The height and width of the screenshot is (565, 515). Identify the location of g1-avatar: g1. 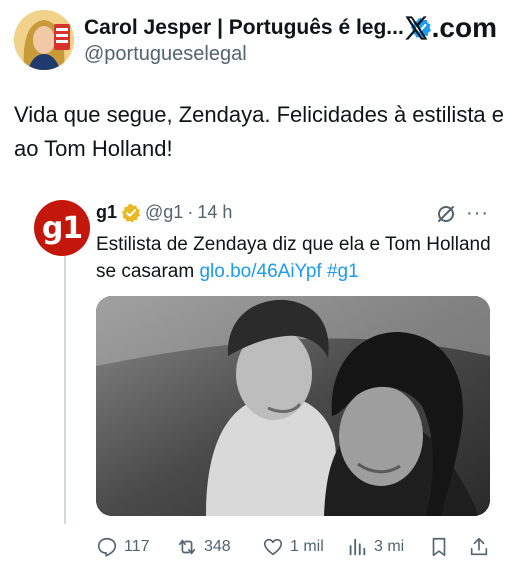
(62, 228).